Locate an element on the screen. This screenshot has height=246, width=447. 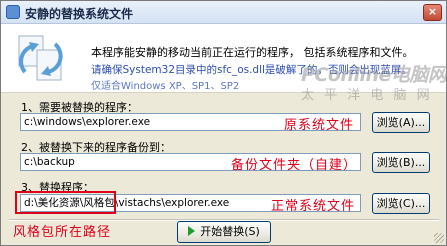
intro-text: 本程序能安静的移动当前正在运行的程序， 包括系统程序和文件。 is located at coordinates (252, 52).